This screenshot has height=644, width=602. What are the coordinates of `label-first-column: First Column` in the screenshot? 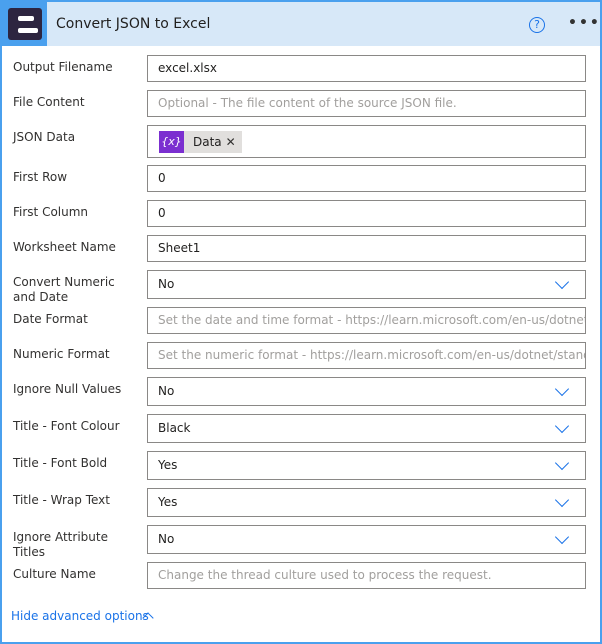 It's located at (51, 212).